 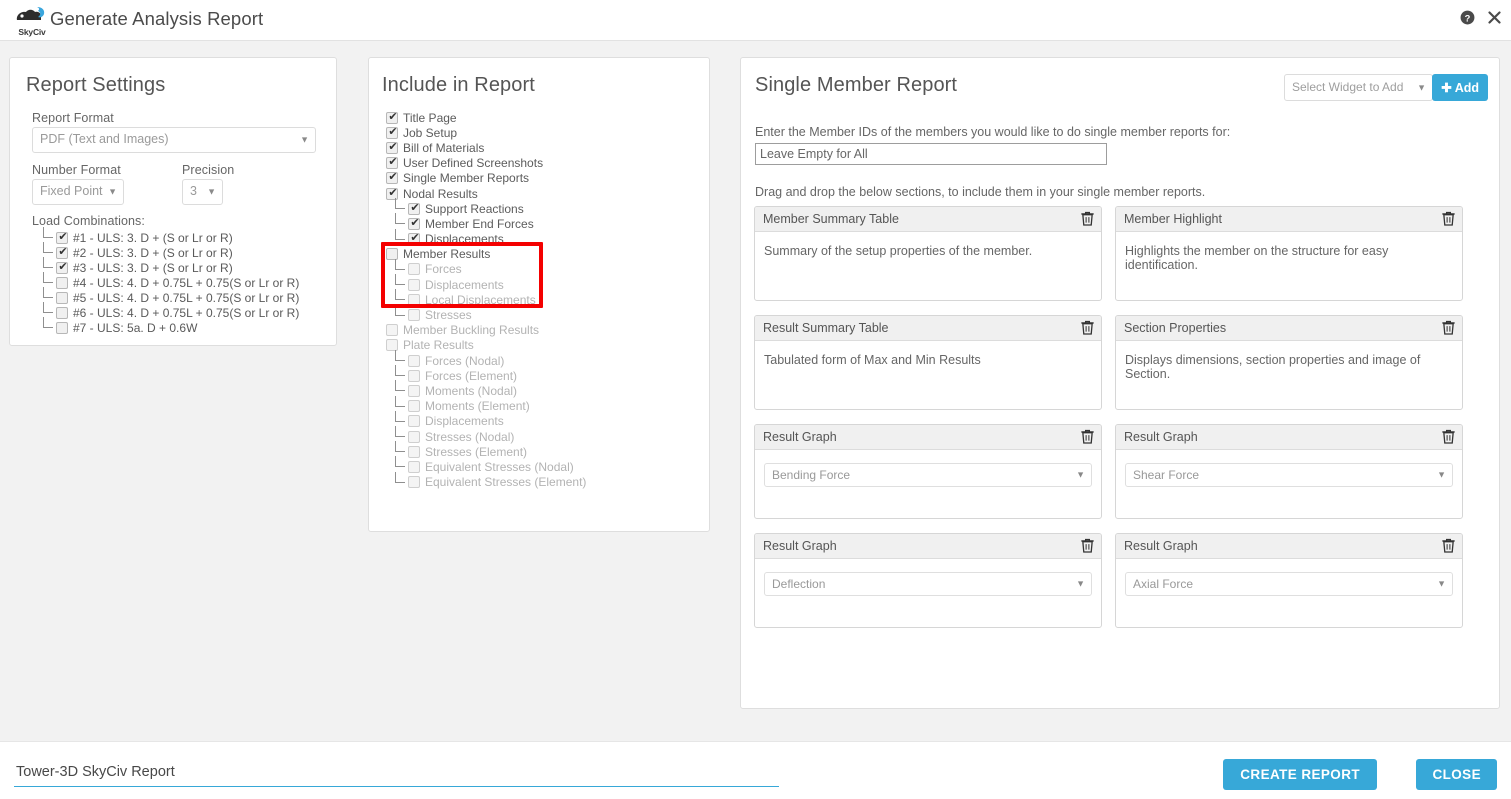 I want to click on result-graph-type-select: Shear Force ▼, so click(x=1289, y=475).